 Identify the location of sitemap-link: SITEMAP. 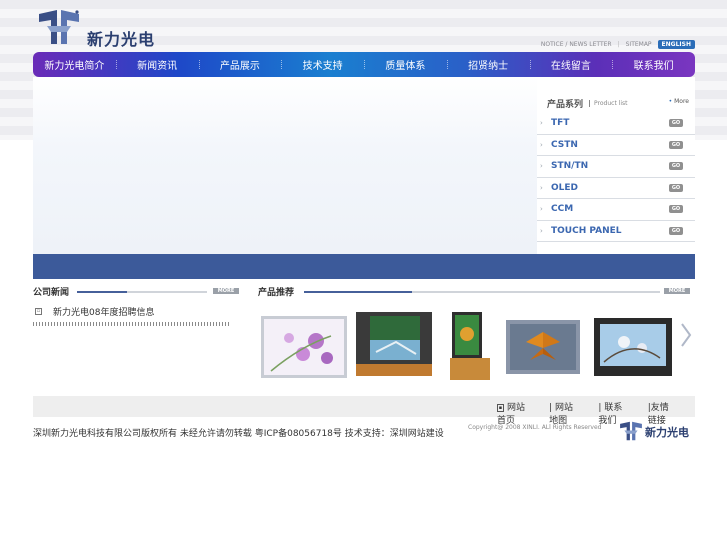
(639, 44).